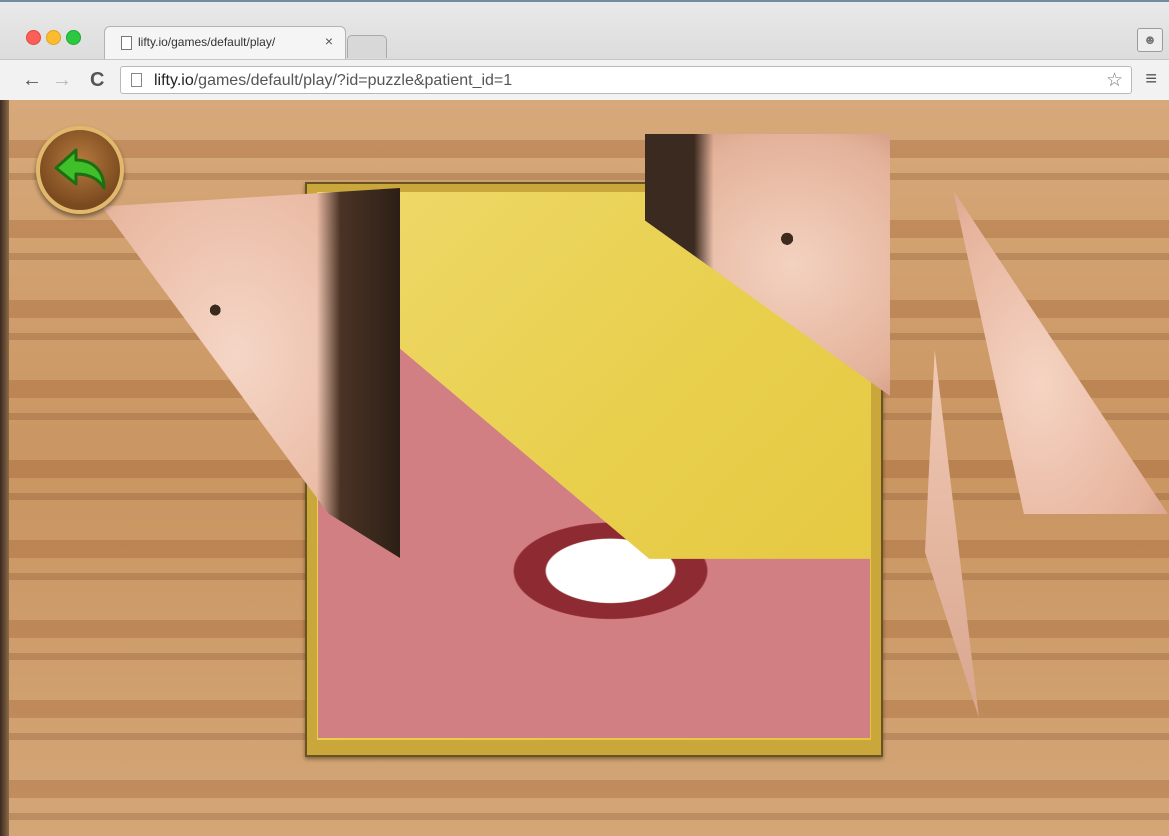 Image resolution: width=1169 pixels, height=836 pixels. What do you see at coordinates (73, 37) in the screenshot?
I see `zoom-window-button` at bounding box center [73, 37].